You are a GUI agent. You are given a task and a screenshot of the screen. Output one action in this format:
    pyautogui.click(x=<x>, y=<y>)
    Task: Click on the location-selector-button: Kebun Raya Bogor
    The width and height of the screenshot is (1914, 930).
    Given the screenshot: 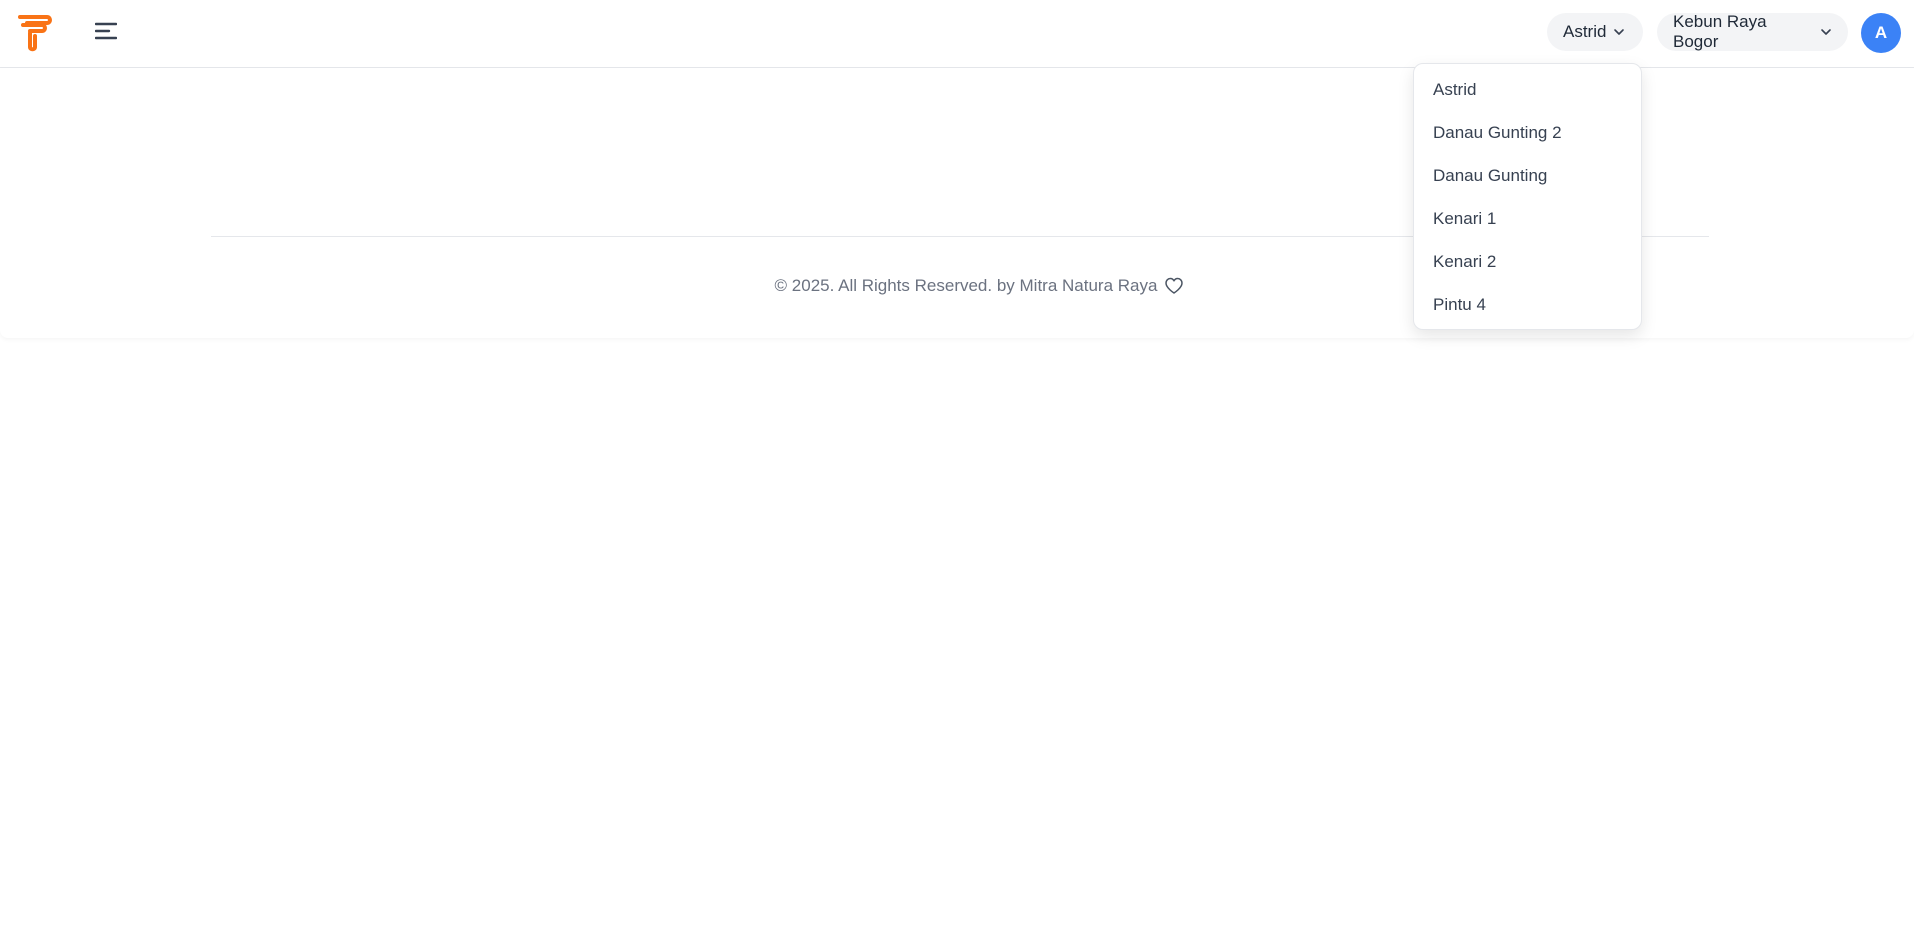 What is the action you would take?
    pyautogui.click(x=1752, y=31)
    